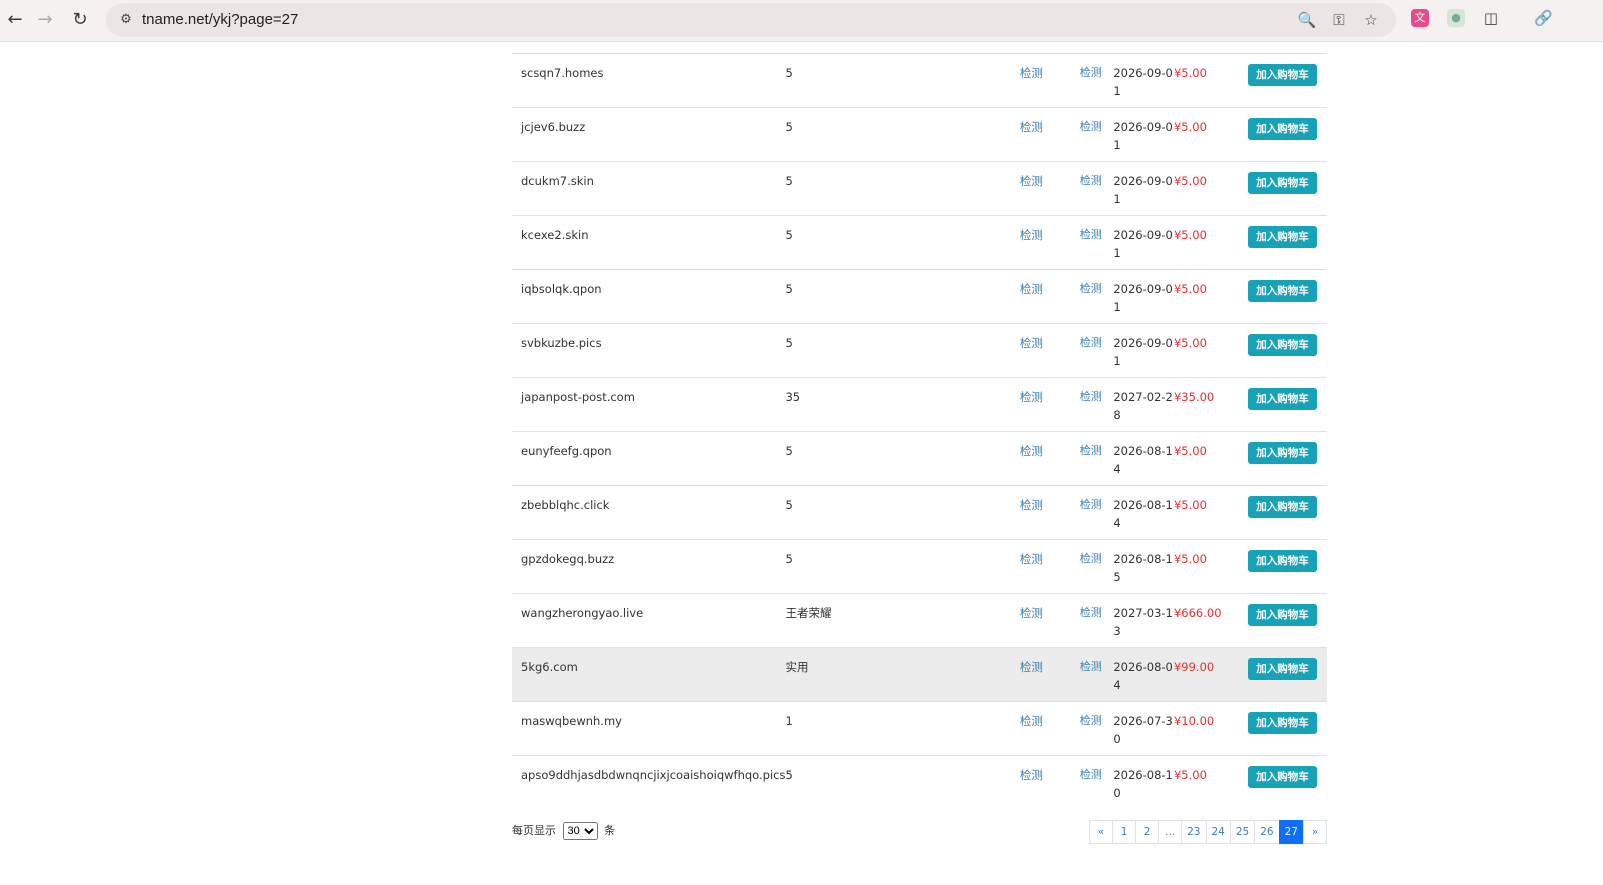 The height and width of the screenshot is (885, 1603). I want to click on extensions-puzzle-icon: ◫, so click(1491, 18).